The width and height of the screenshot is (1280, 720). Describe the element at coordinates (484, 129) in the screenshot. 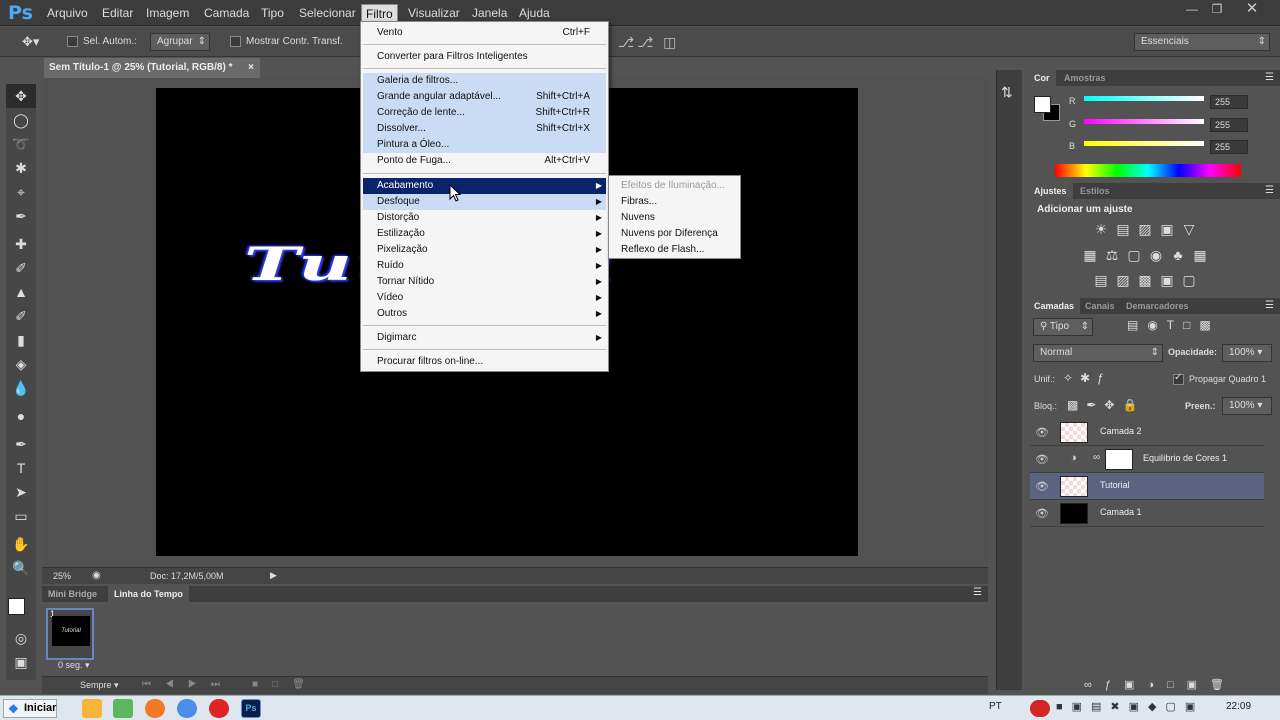

I see `menu-item-dissolver: Dissolver... Shift+Ctrl+X` at that location.